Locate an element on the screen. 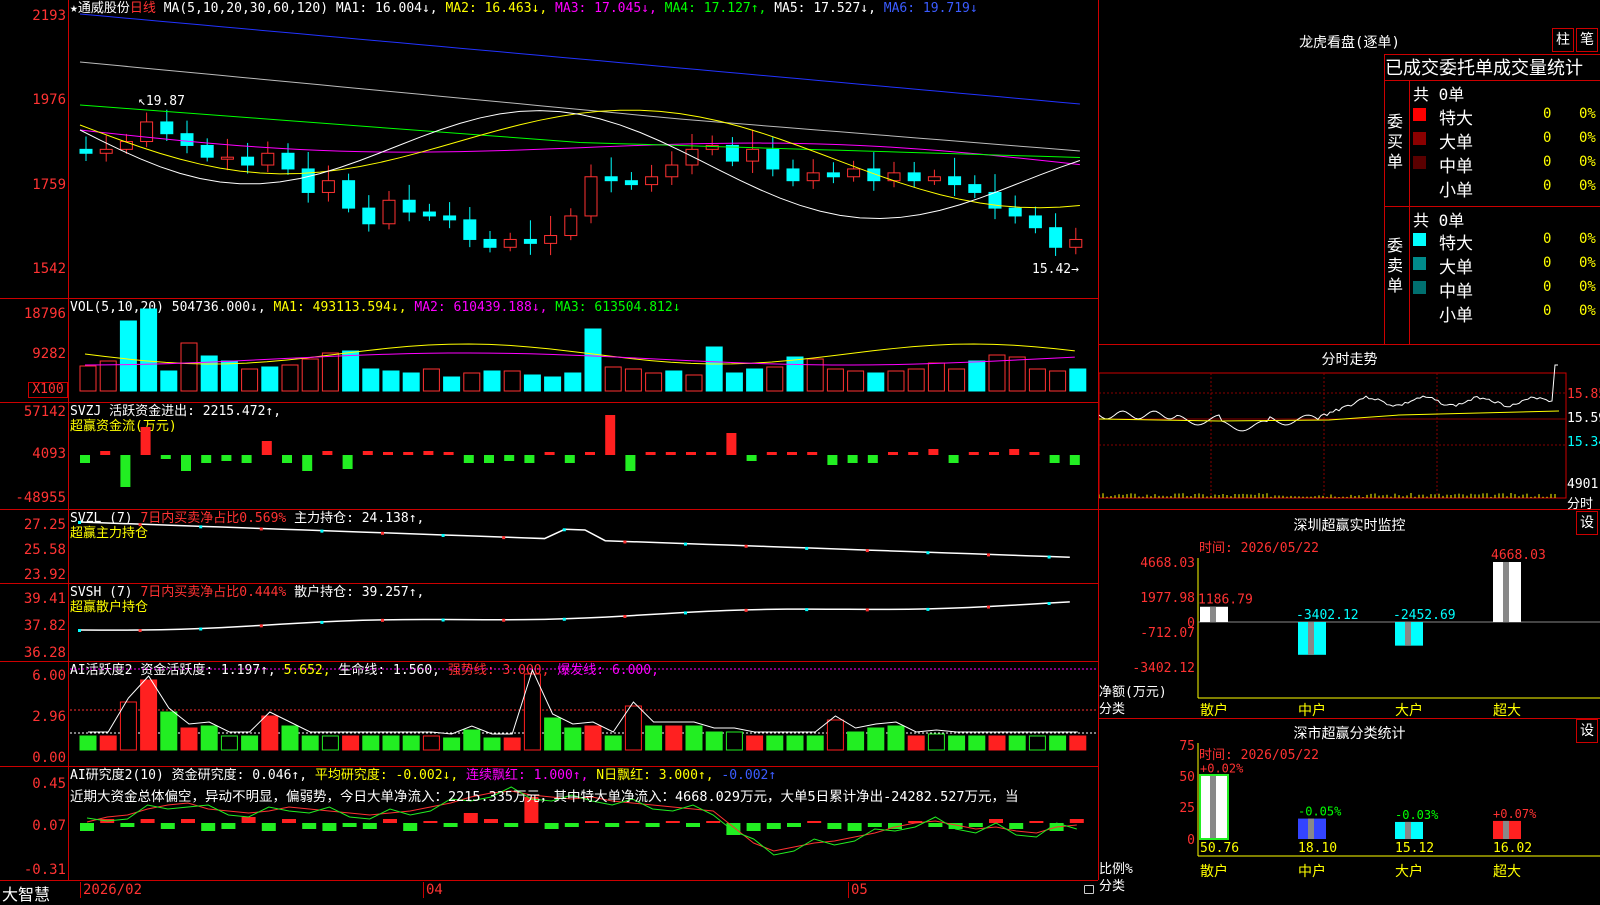 The width and height of the screenshot is (1600, 905). ai-research-axis-tick: 0.07 is located at coordinates (49, 826).